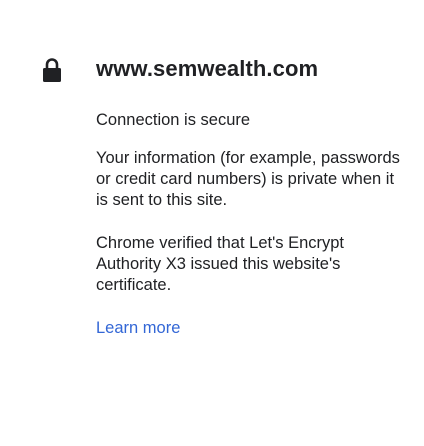 The width and height of the screenshot is (424, 446). Describe the element at coordinates (173, 120) in the screenshot. I see `connection-status: Connection is secure` at that location.